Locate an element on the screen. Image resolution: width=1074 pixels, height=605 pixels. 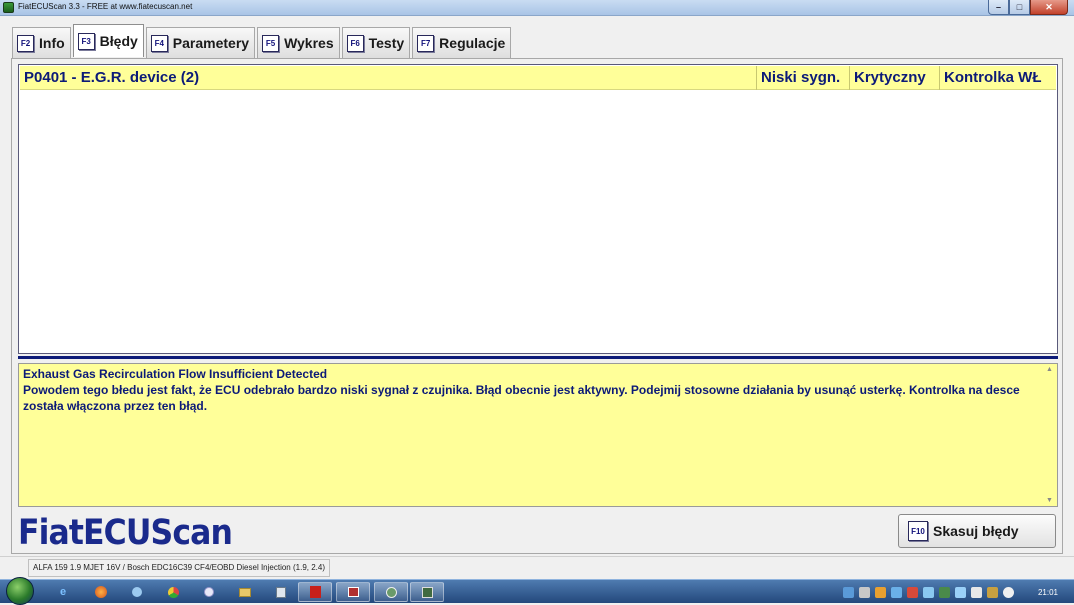
clear-errors-button: F10 Skasuj błędy is located at coordinates (977, 531).